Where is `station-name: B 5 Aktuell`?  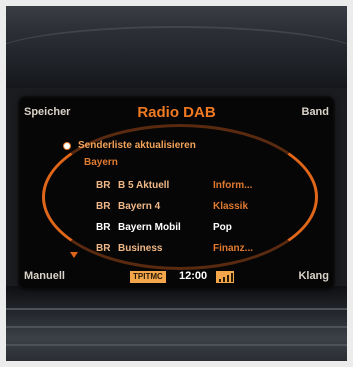
station-name: B 5 Aktuell is located at coordinates (144, 185).